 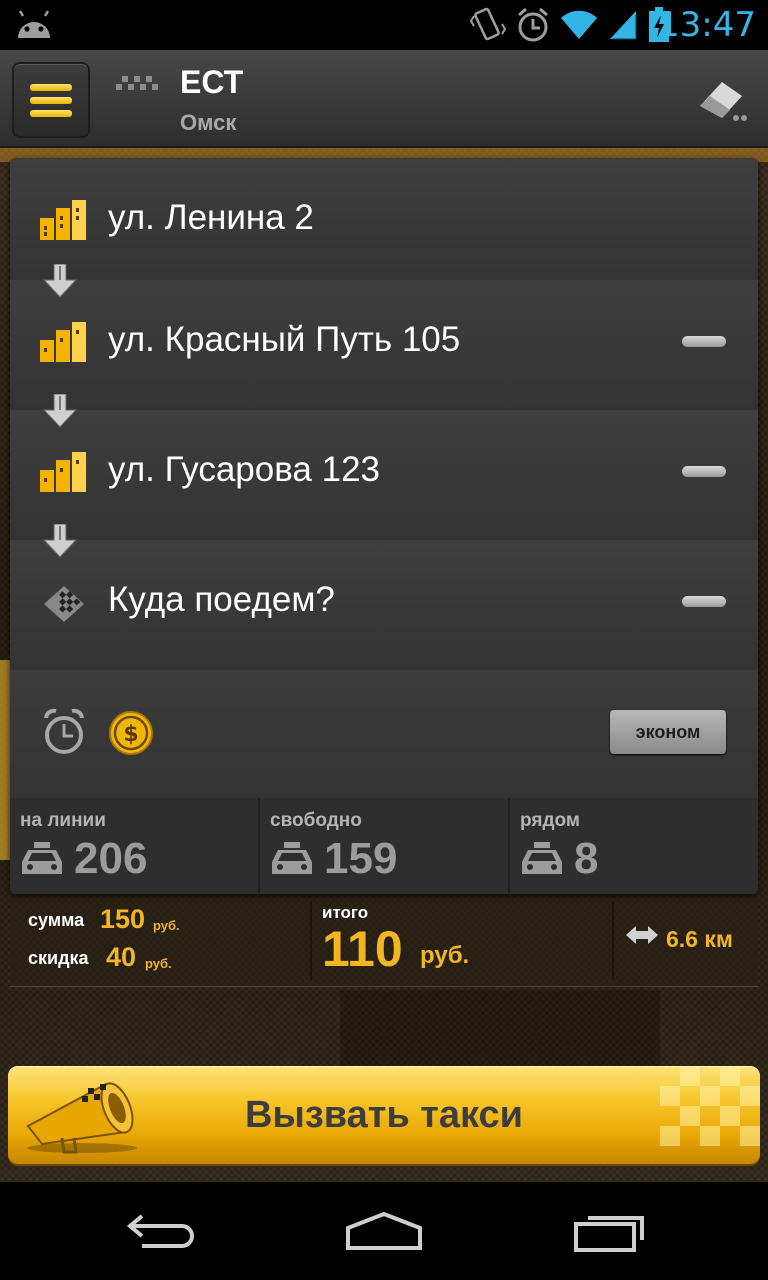 I want to click on navigation-bar, so click(x=384, y=1232).